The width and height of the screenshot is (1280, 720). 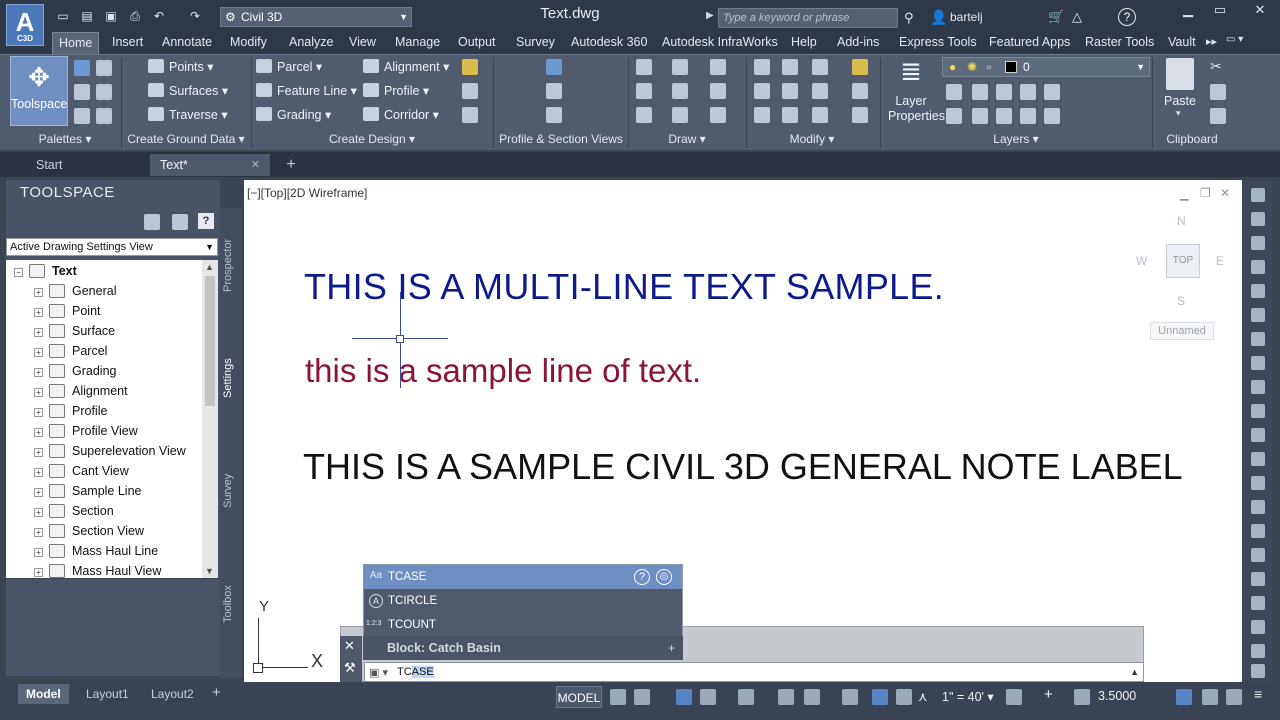 What do you see at coordinates (710, 15) in the screenshot?
I see `expand-search-icon: ▶` at bounding box center [710, 15].